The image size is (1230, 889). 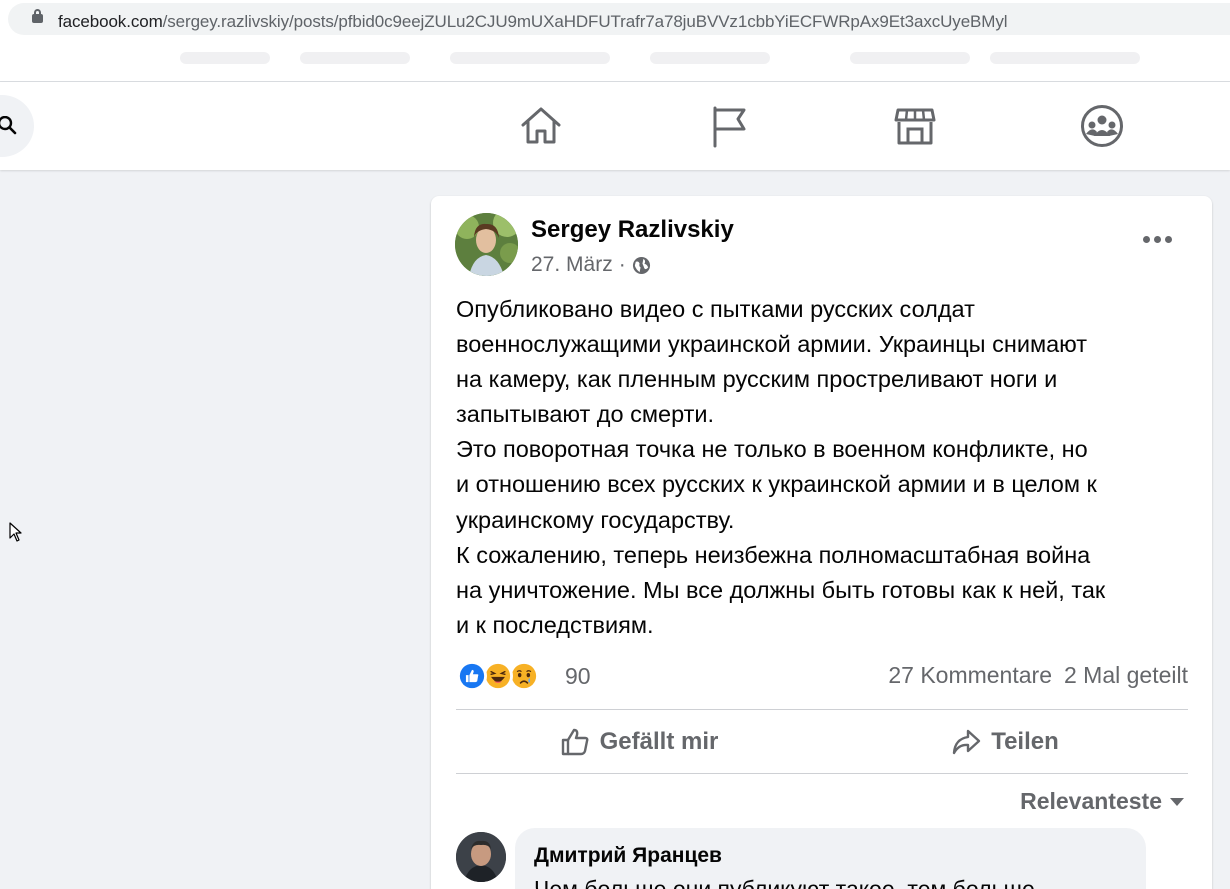 What do you see at coordinates (15, 532) in the screenshot?
I see `mouse-cursor-icon` at bounding box center [15, 532].